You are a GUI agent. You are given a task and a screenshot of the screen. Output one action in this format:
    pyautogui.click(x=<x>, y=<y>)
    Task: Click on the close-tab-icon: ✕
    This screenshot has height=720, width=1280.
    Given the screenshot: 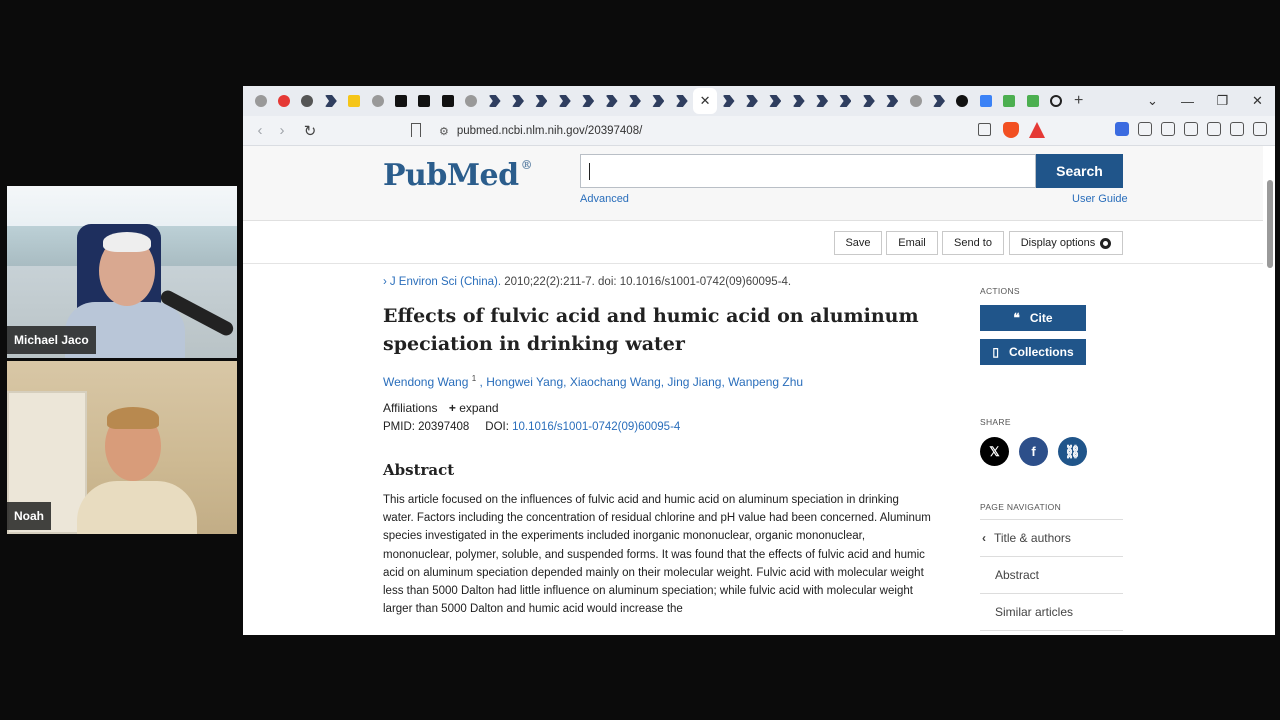 What is the action you would take?
    pyautogui.click(x=705, y=101)
    